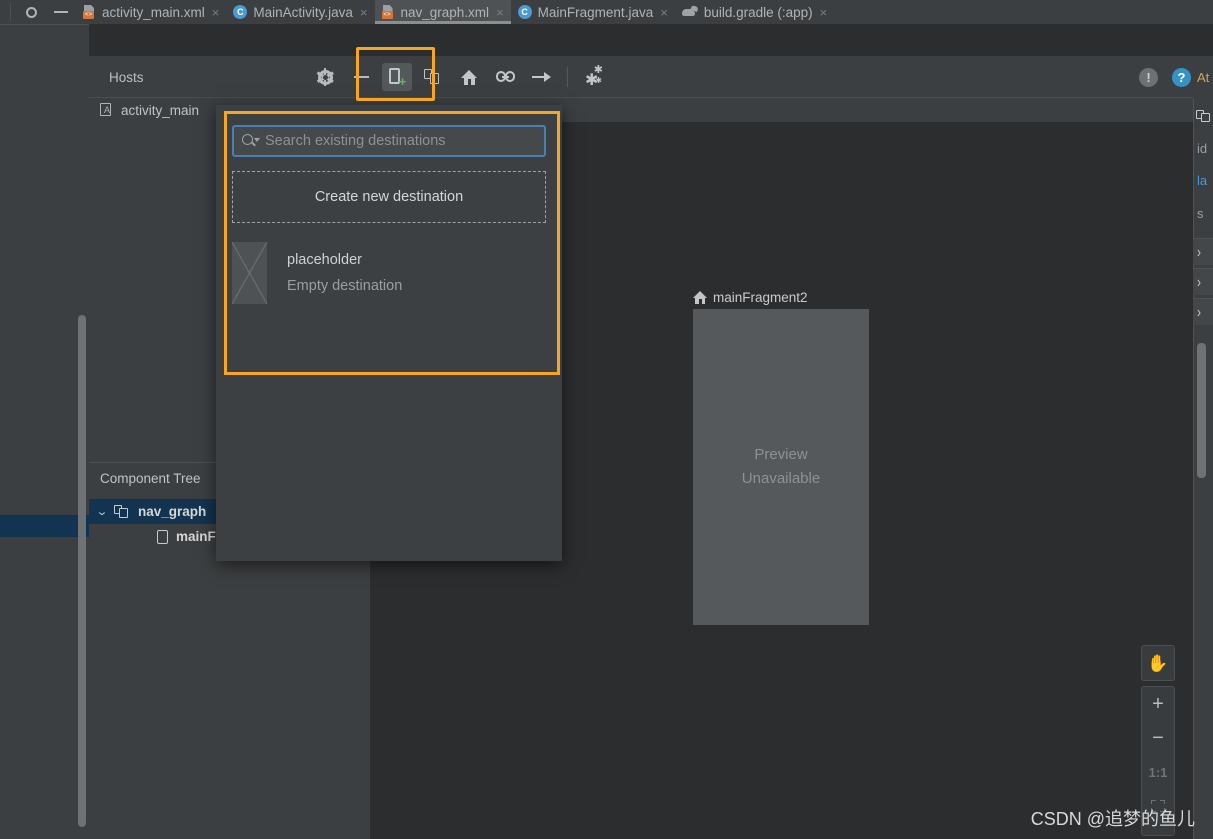 This screenshot has width=1213, height=839. Describe the element at coordinates (1148, 77) in the screenshot. I see `issues-warning-icon: !` at that location.